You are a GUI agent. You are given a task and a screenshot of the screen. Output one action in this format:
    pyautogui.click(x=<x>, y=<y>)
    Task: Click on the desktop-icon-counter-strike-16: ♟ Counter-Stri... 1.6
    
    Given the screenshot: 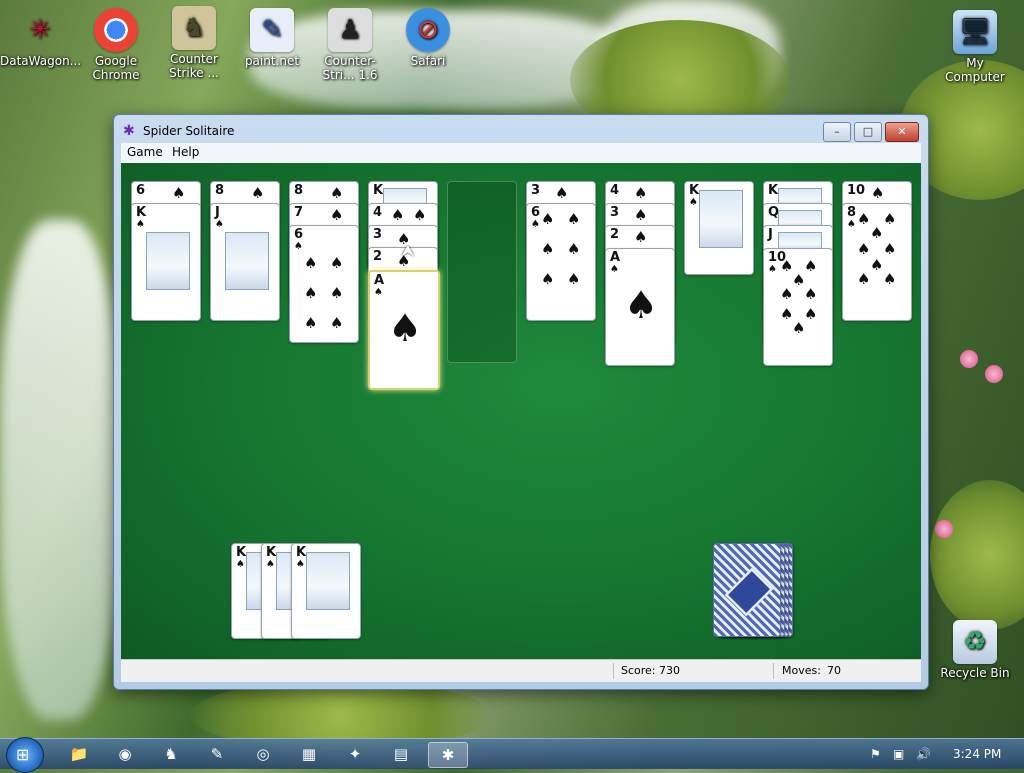 What is the action you would take?
    pyautogui.click(x=350, y=45)
    